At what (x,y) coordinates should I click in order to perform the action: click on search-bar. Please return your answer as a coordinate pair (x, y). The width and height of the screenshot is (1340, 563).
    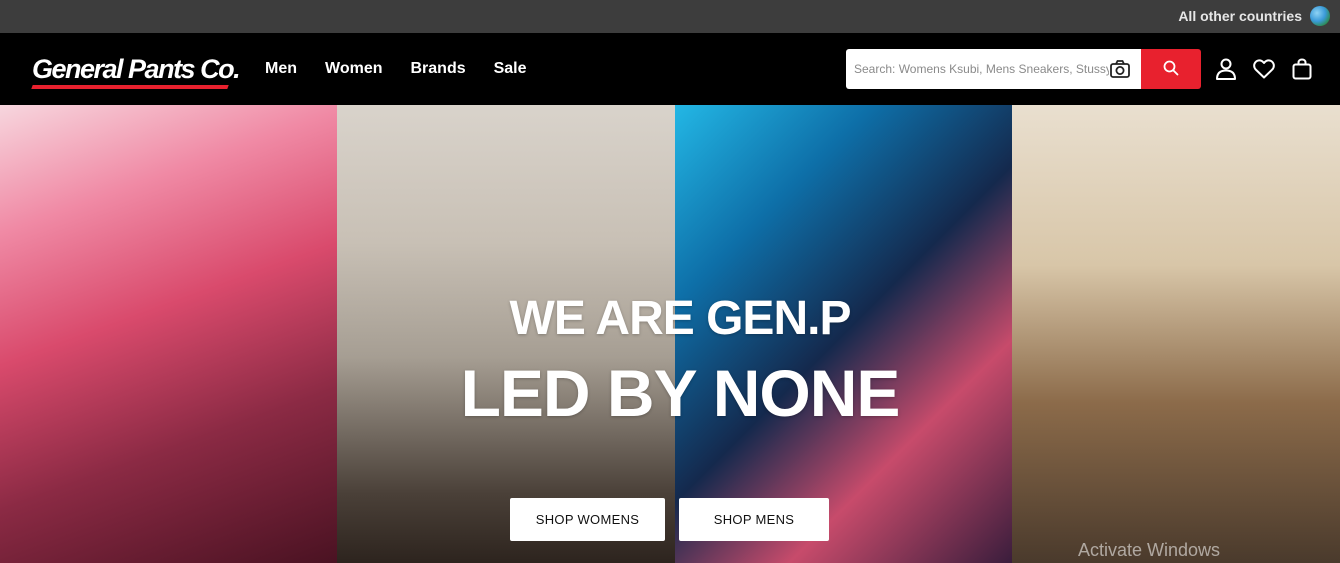
    Looking at the image, I should click on (1023, 69).